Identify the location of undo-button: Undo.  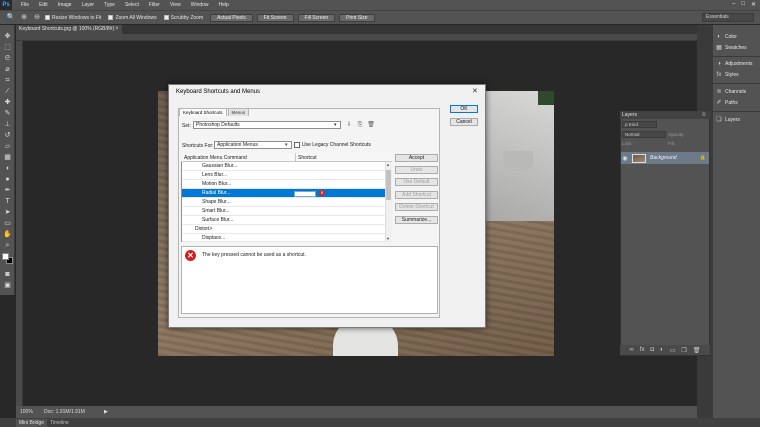
(416, 170).